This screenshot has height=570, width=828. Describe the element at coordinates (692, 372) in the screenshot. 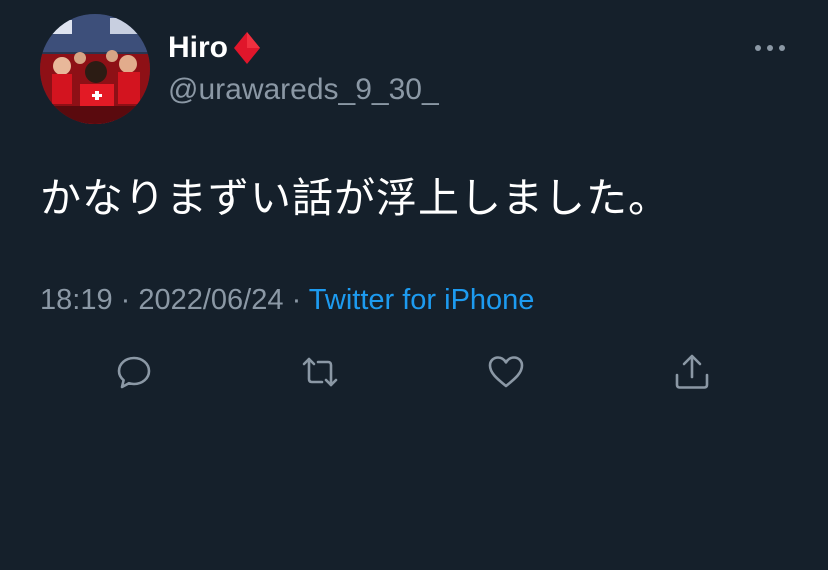

I see `share-icon` at that location.